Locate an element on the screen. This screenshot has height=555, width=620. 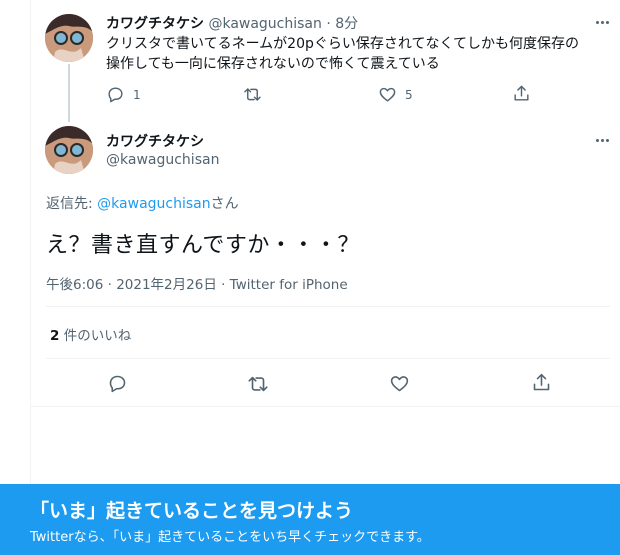
reply-button is located at coordinates (117, 383).